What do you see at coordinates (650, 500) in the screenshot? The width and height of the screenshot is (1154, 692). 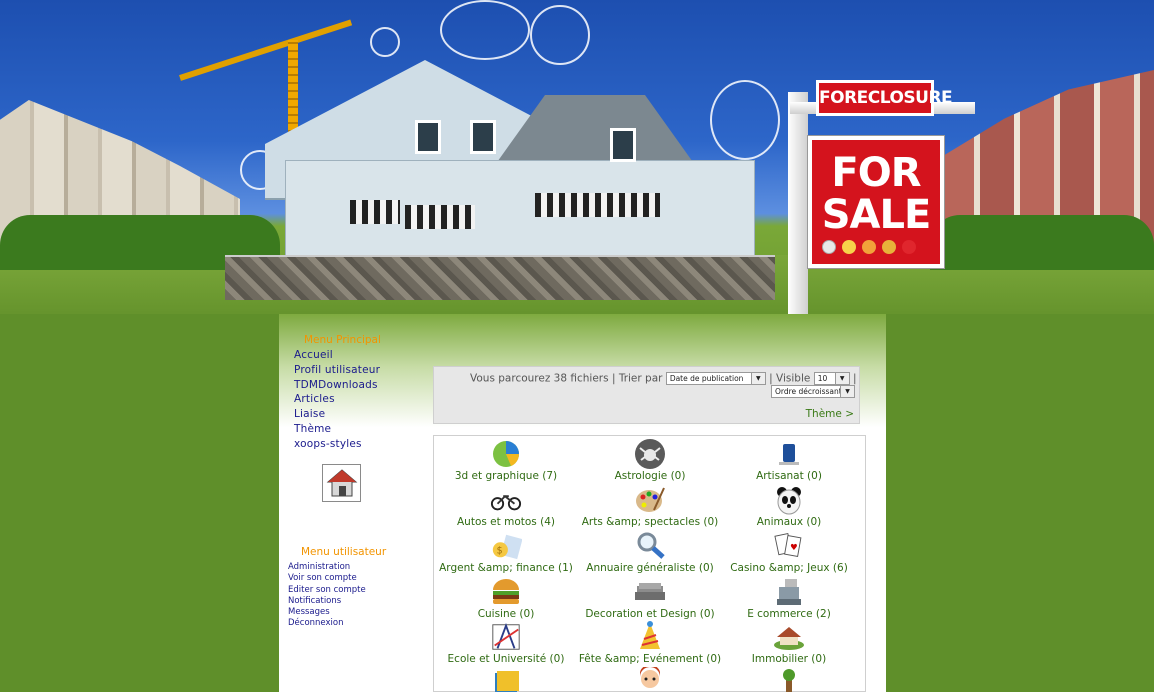 I see `palette-icon` at bounding box center [650, 500].